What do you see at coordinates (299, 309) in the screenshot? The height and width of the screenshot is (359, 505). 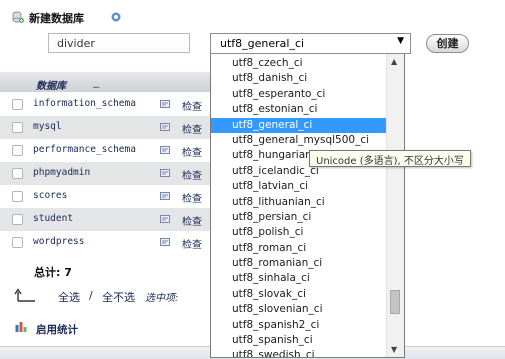 I see `collation-option: utf8_slovenian_ci` at bounding box center [299, 309].